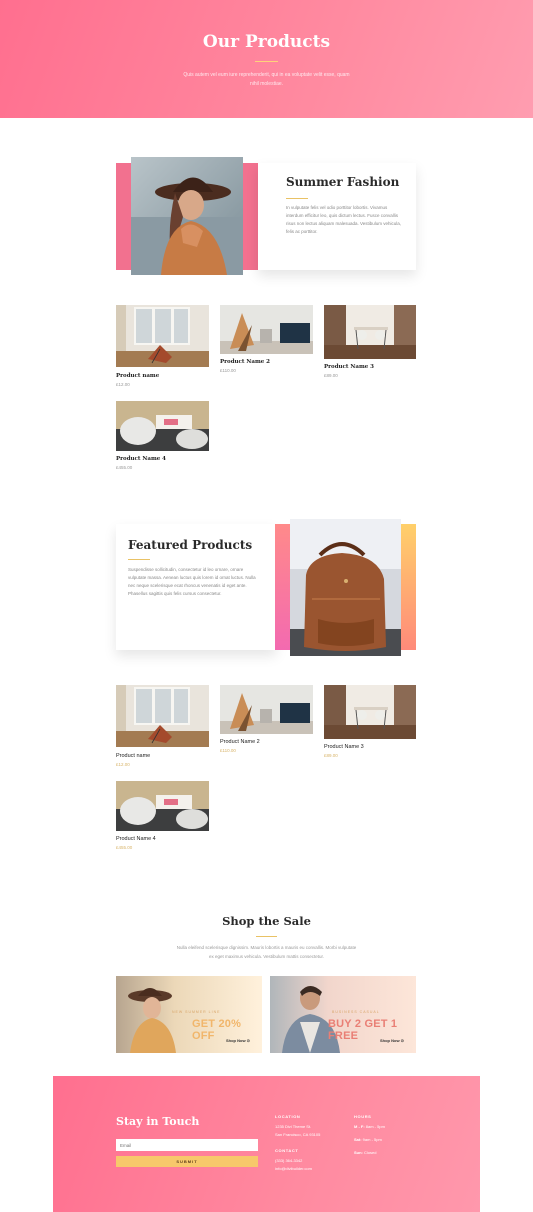 The height and width of the screenshot is (1212, 533). I want to click on address-line: San Francisco, CA 93105, so click(298, 1134).